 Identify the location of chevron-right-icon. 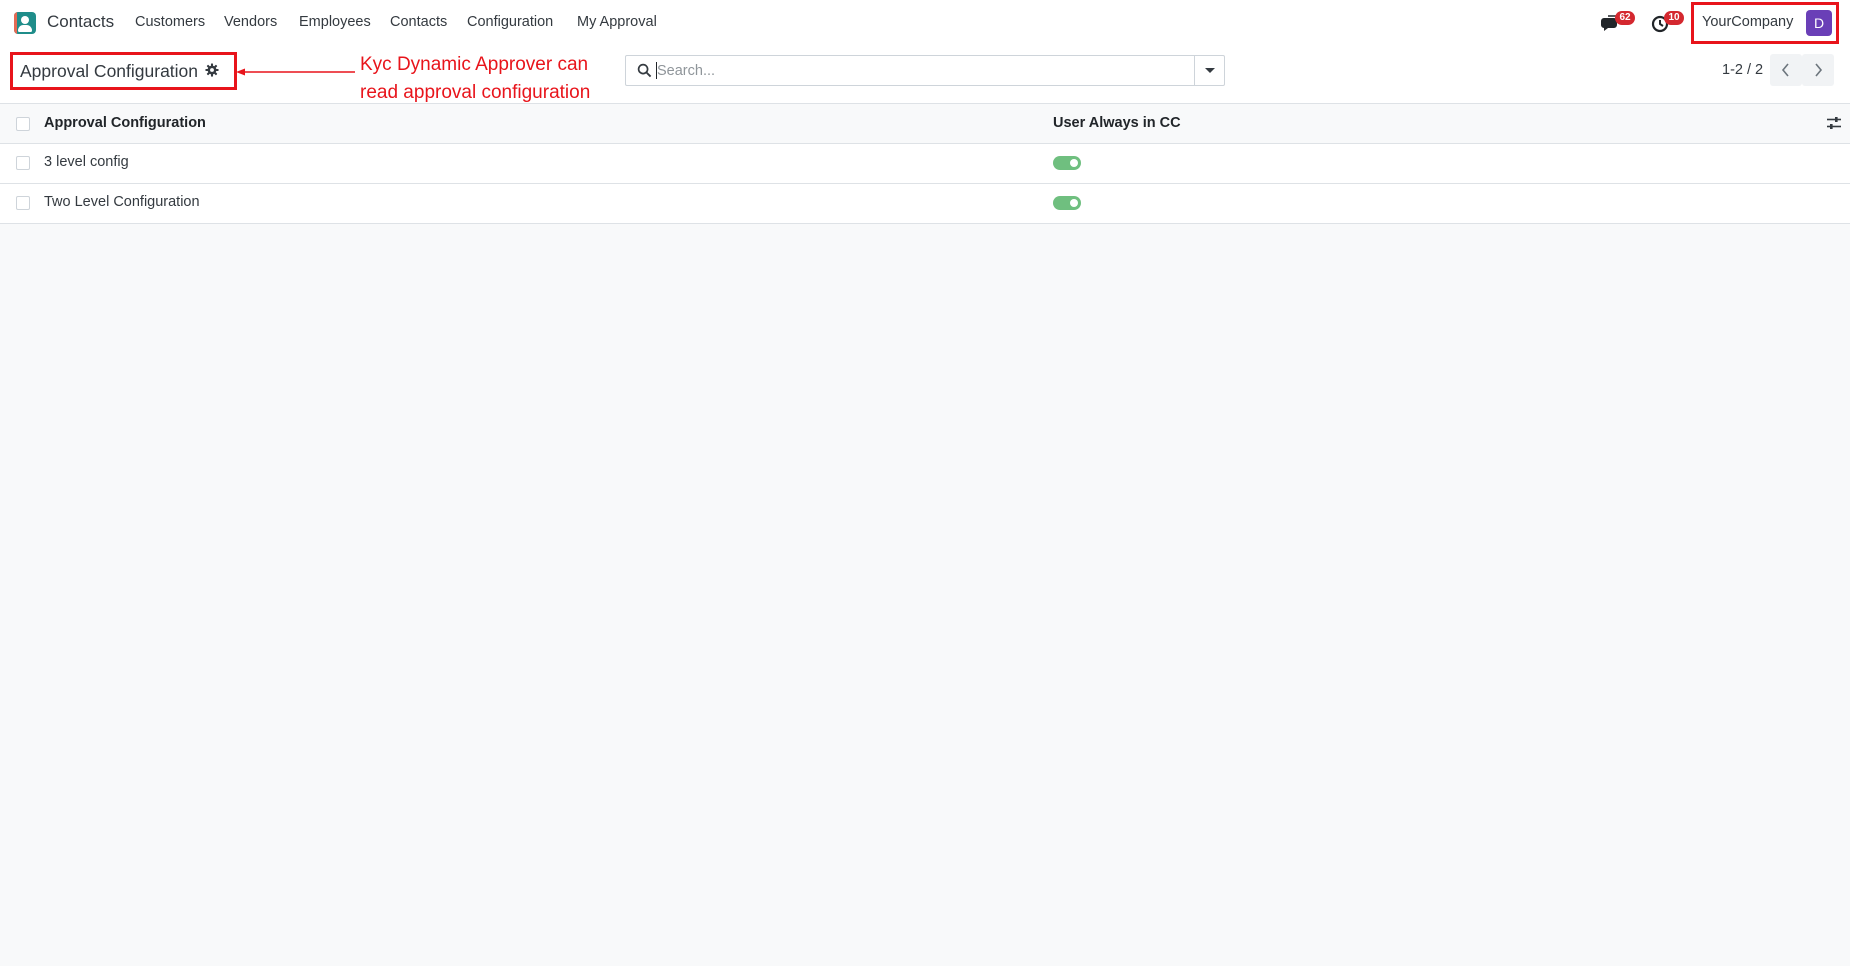
(1819, 70).